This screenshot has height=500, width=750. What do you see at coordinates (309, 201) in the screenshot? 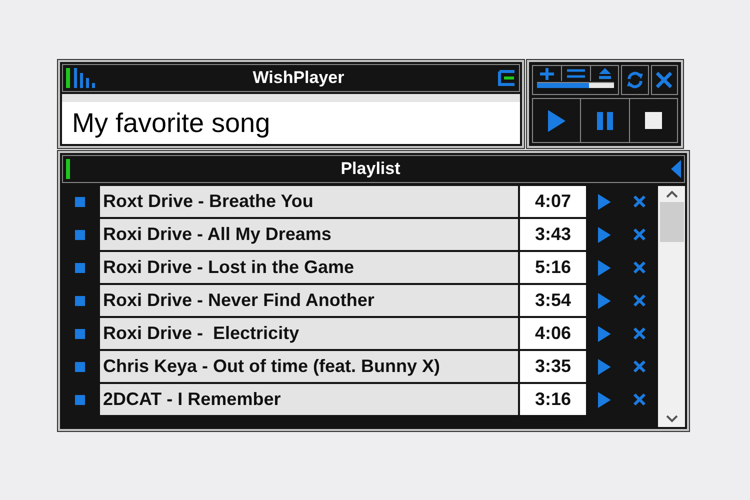
I see `track-name: Roxt Drive - Breathe You` at bounding box center [309, 201].